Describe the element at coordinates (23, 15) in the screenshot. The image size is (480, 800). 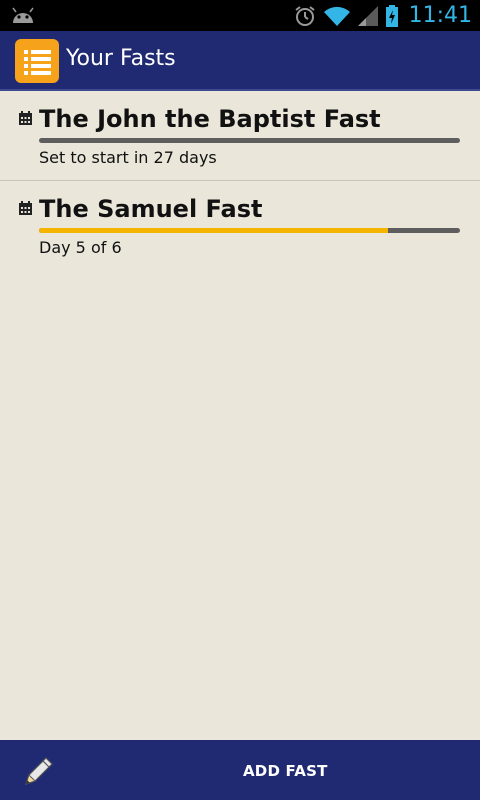
I see `android-icon` at that location.